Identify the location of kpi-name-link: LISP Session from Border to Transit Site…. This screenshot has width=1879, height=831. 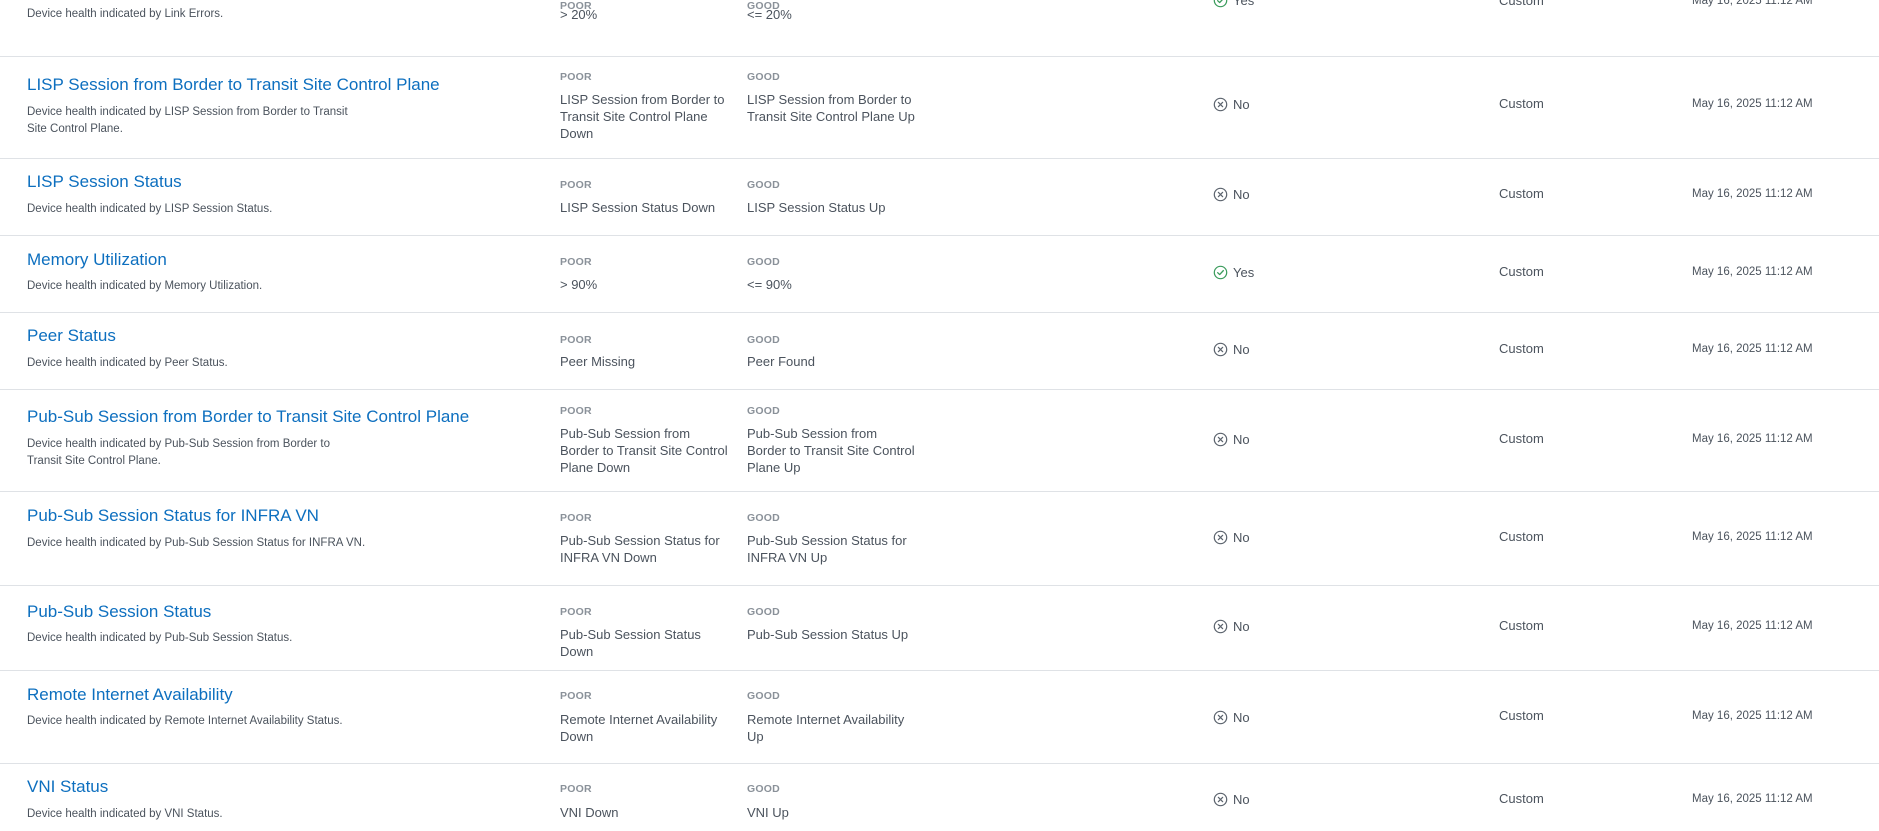
(233, 85).